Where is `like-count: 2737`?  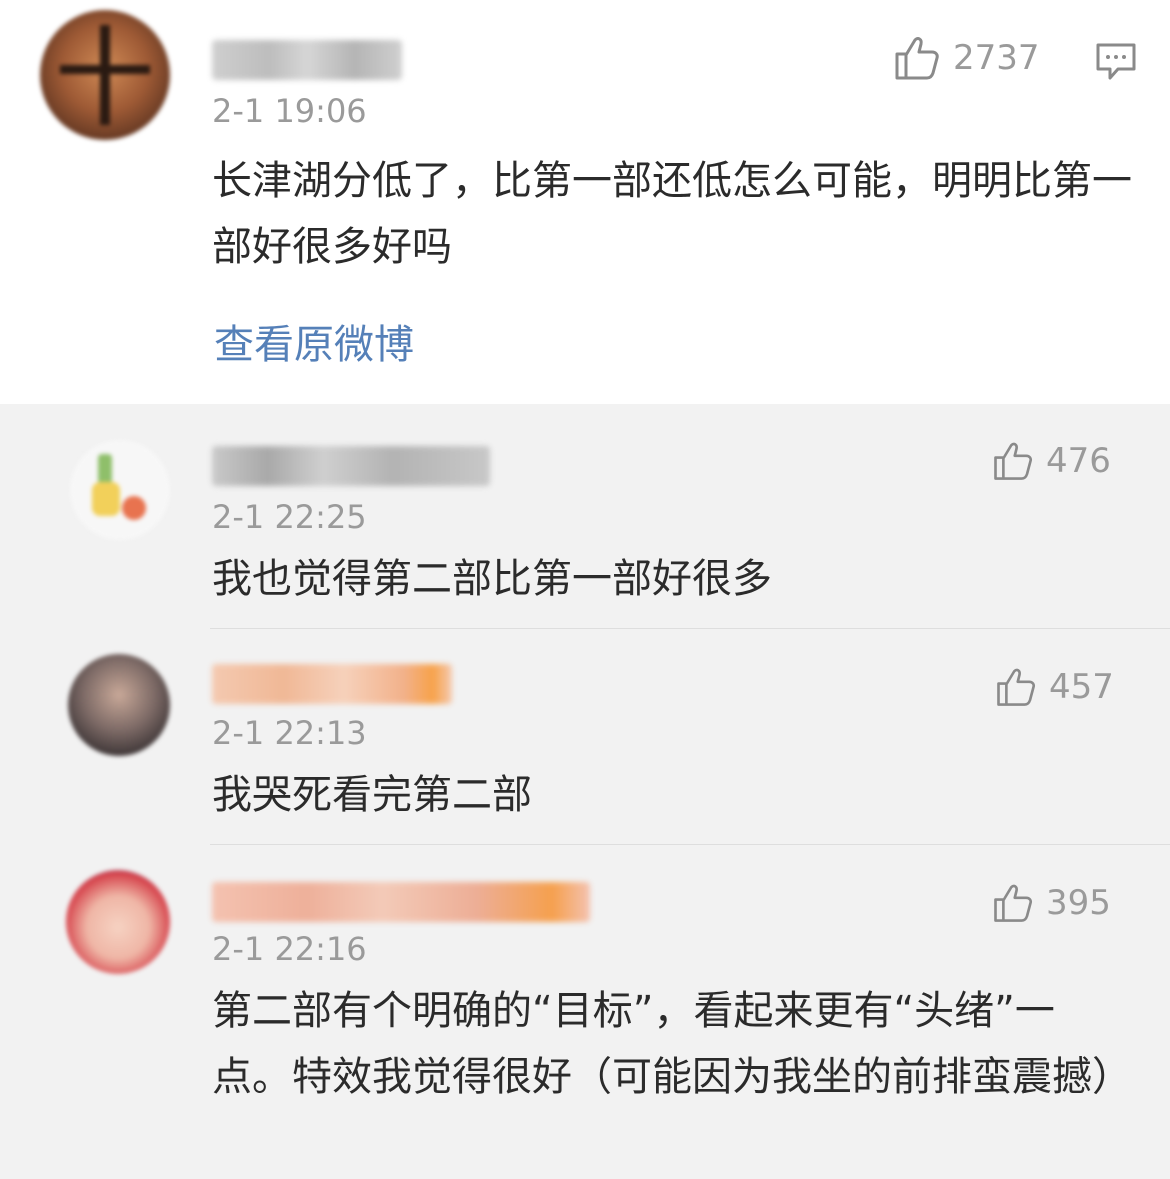
like-count: 2737 is located at coordinates (996, 58).